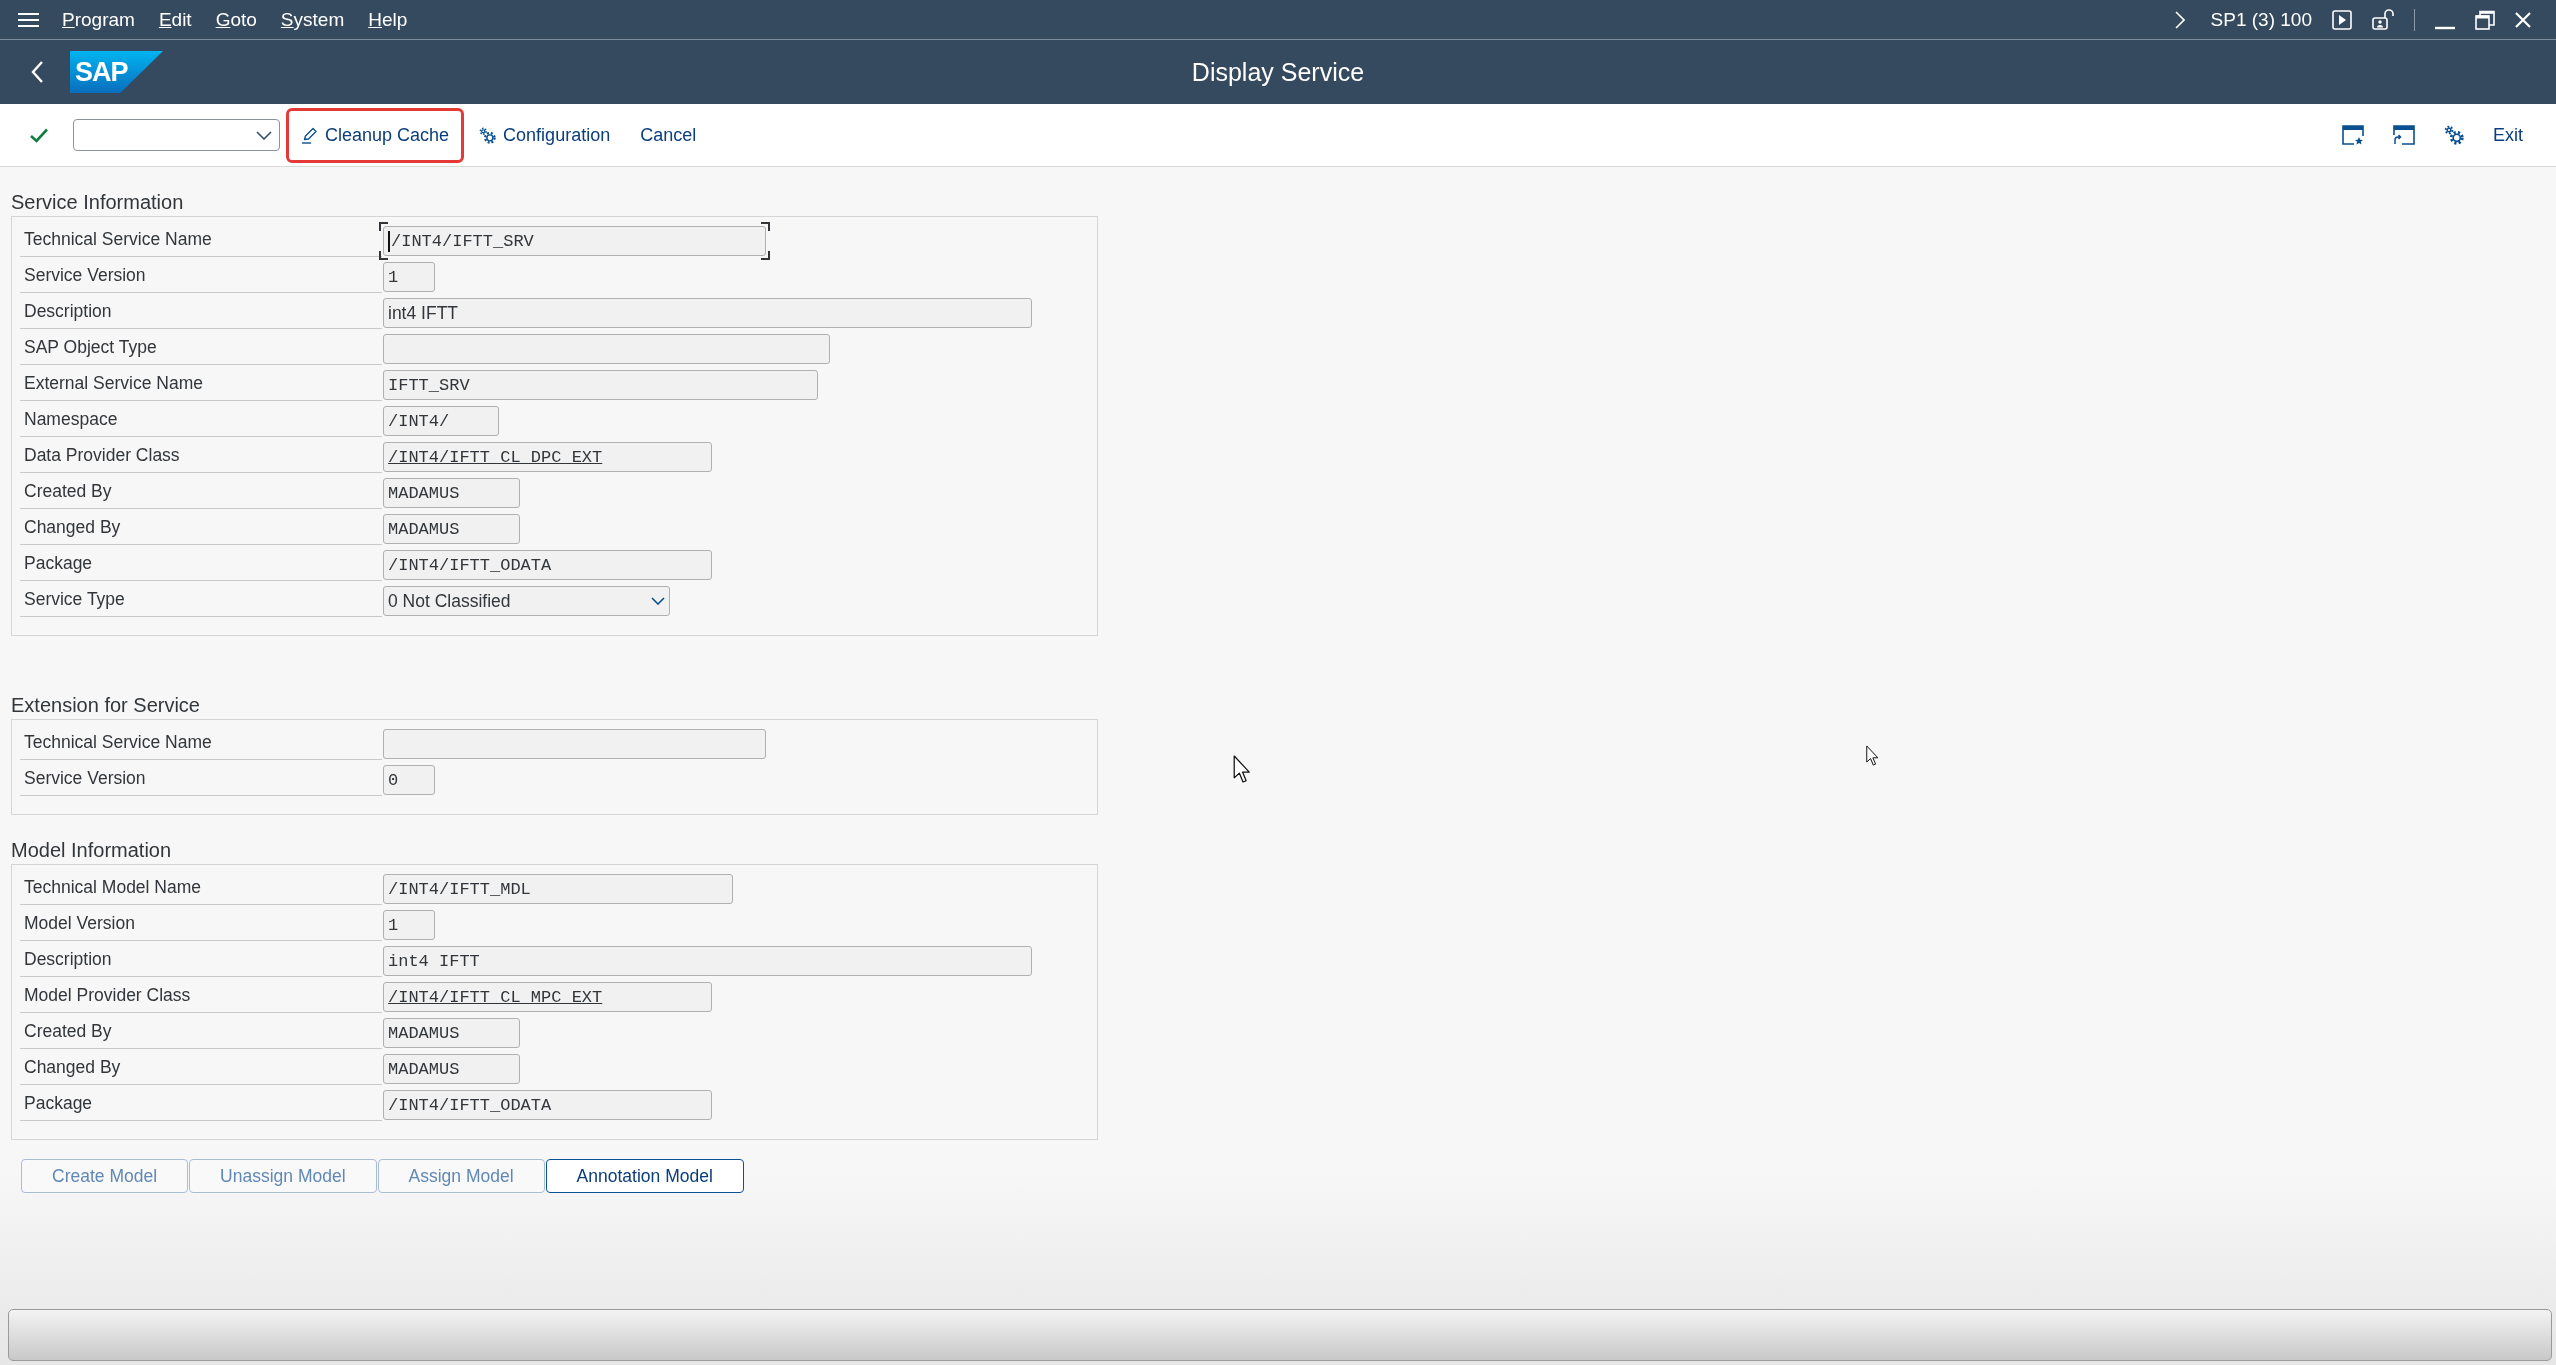  What do you see at coordinates (309, 135) in the screenshot?
I see `pencil-icon` at bounding box center [309, 135].